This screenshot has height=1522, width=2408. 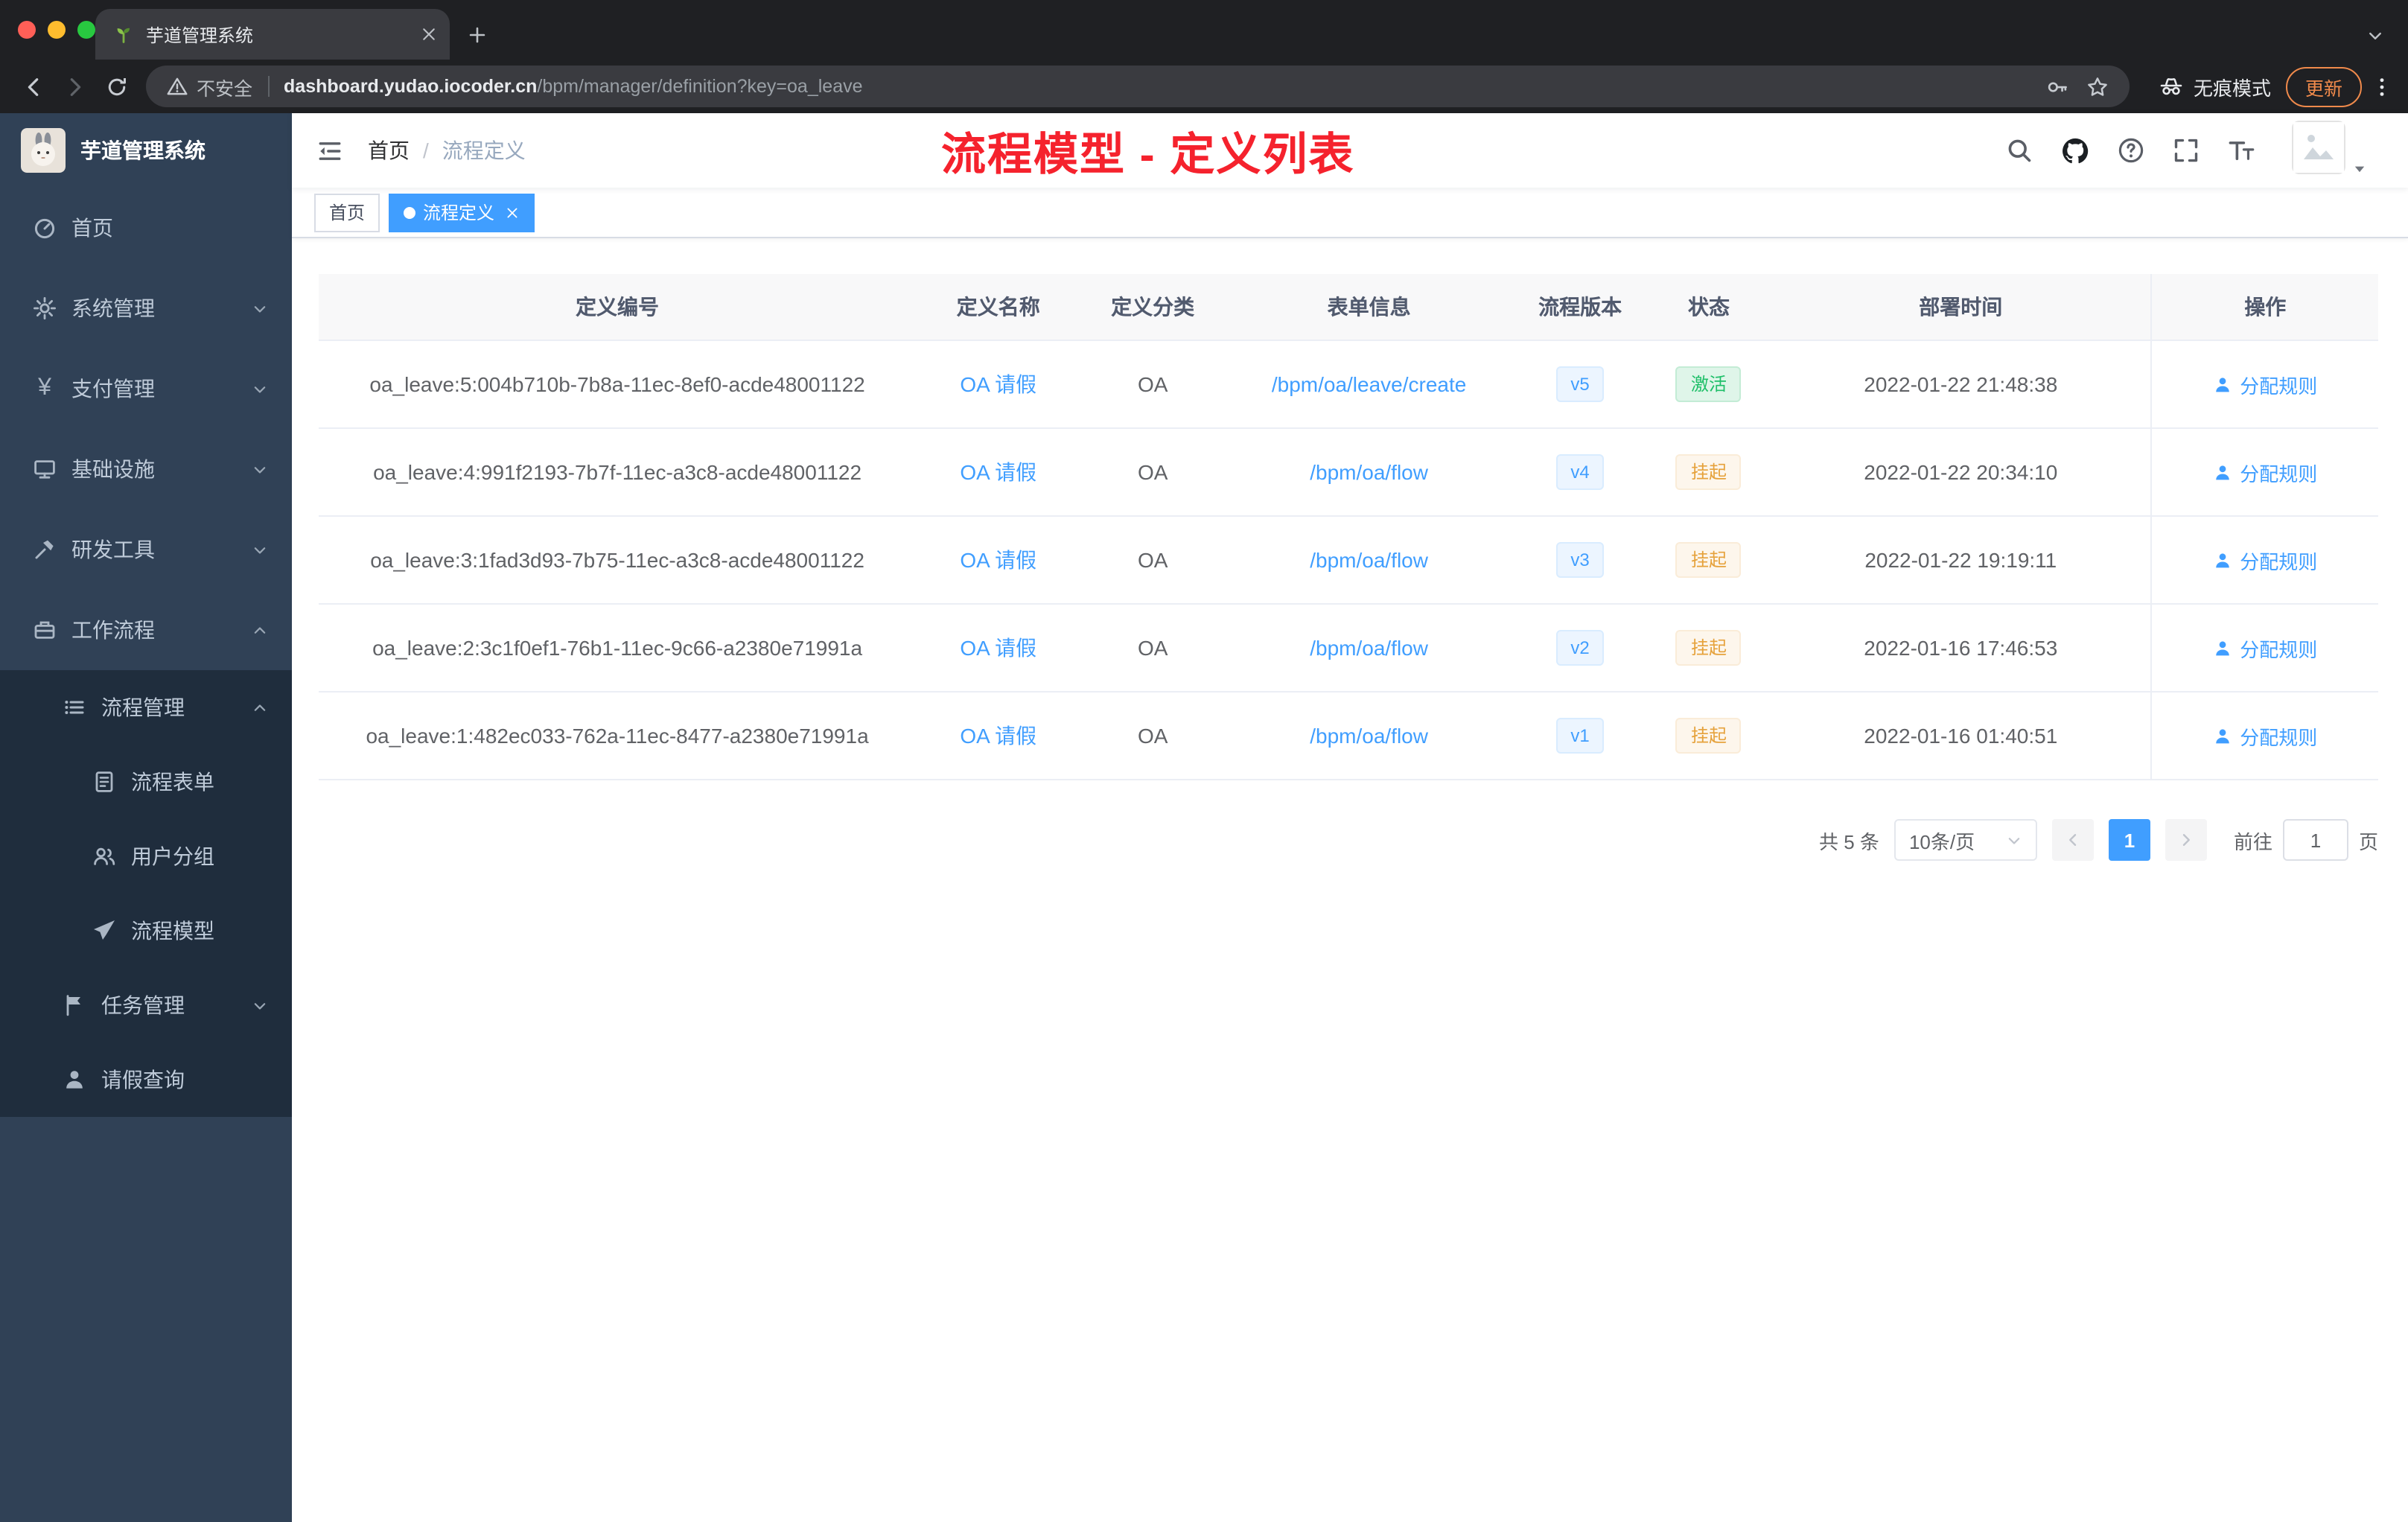 What do you see at coordinates (146, 549) in the screenshot?
I see `sidebar-item: 研发工具` at bounding box center [146, 549].